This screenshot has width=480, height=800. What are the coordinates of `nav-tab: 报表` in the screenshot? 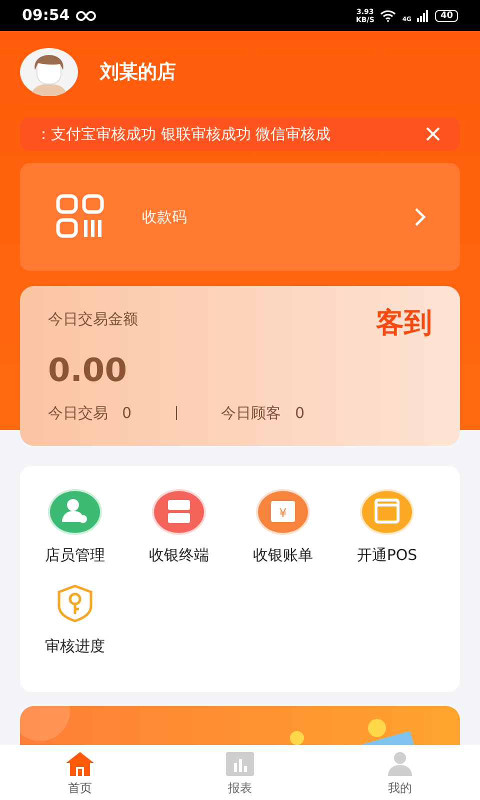 It's located at (240, 775).